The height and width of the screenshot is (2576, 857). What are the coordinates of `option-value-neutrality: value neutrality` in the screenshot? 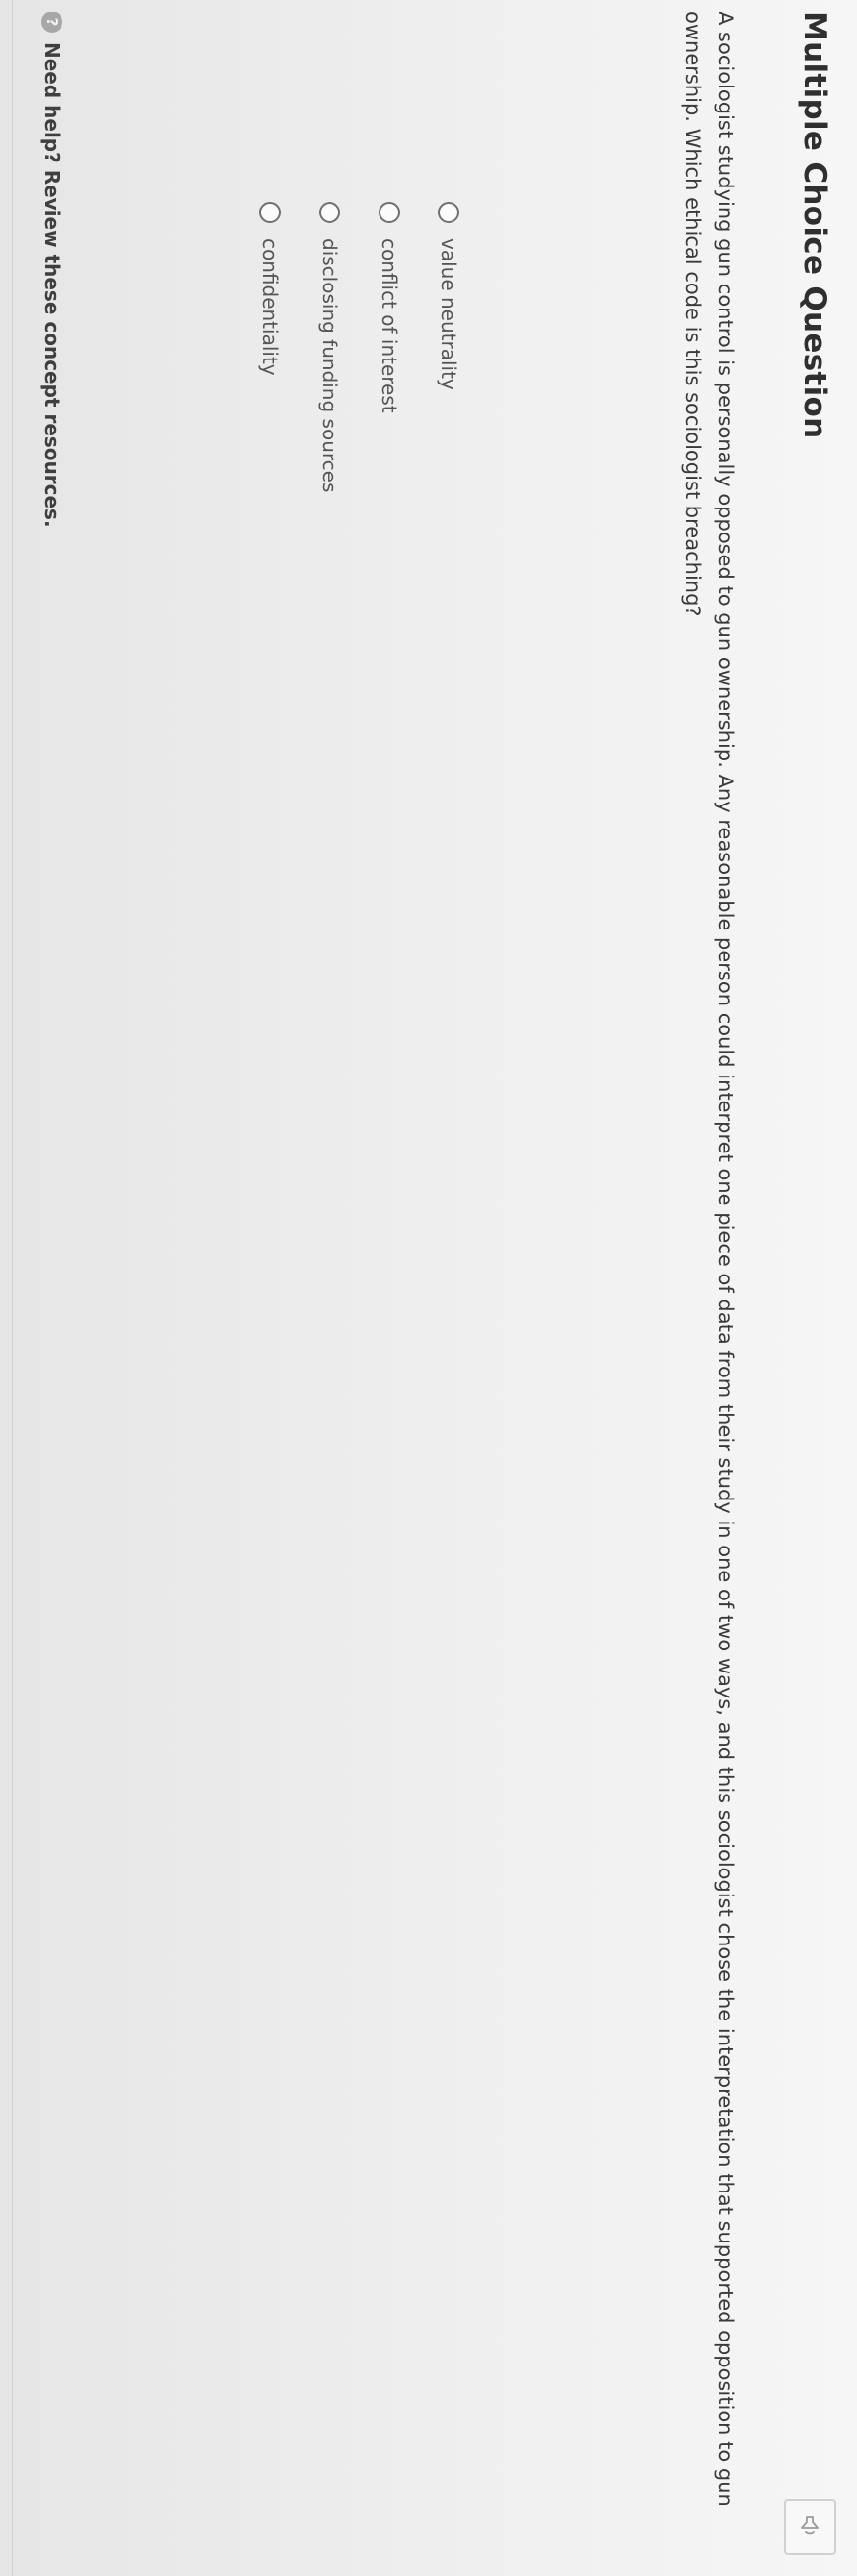 It's located at (448, 347).